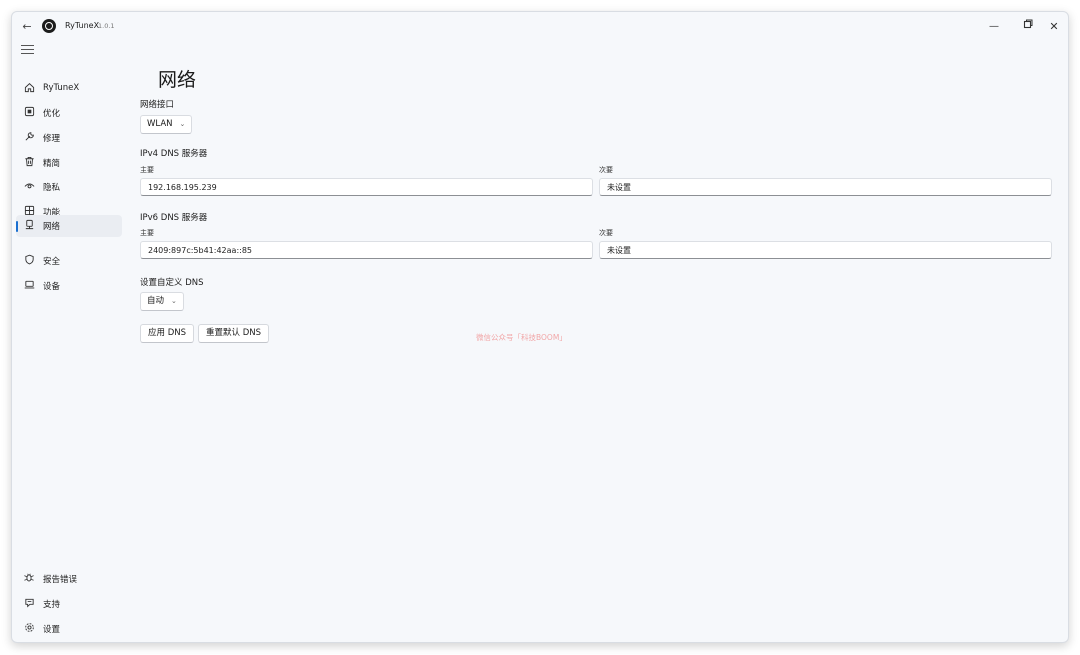 The height and width of the screenshot is (655, 1080). I want to click on ipv4-primary-input: 192.168.195.239, so click(366, 187).